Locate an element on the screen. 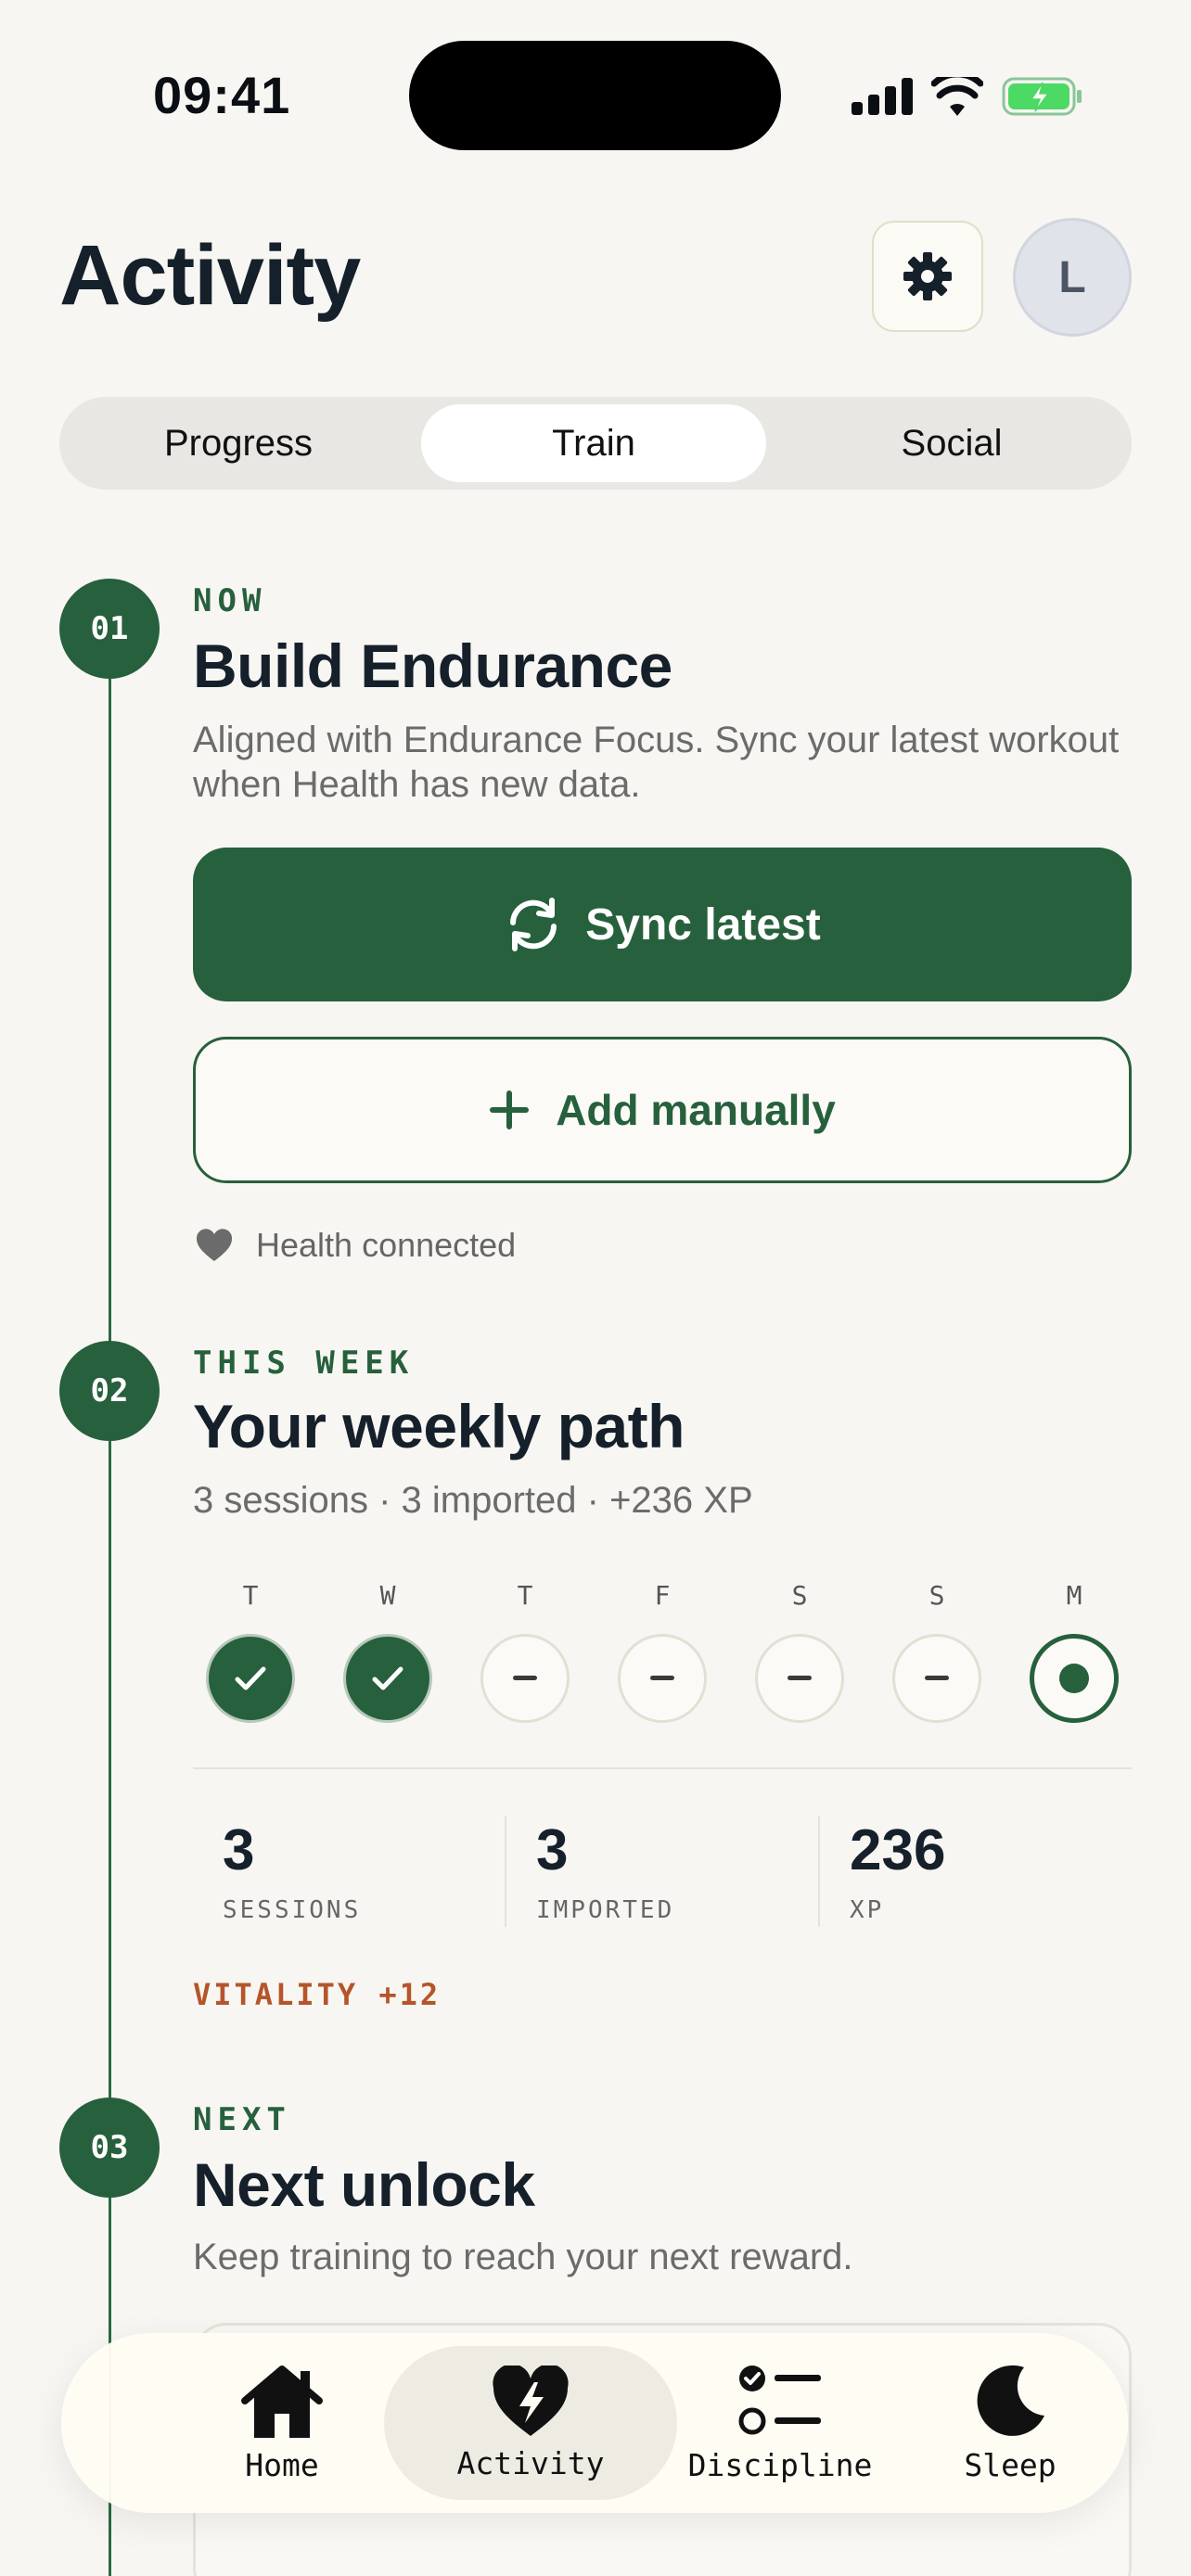 The height and width of the screenshot is (2576, 1191). step-eyebrow: NOW is located at coordinates (230, 600).